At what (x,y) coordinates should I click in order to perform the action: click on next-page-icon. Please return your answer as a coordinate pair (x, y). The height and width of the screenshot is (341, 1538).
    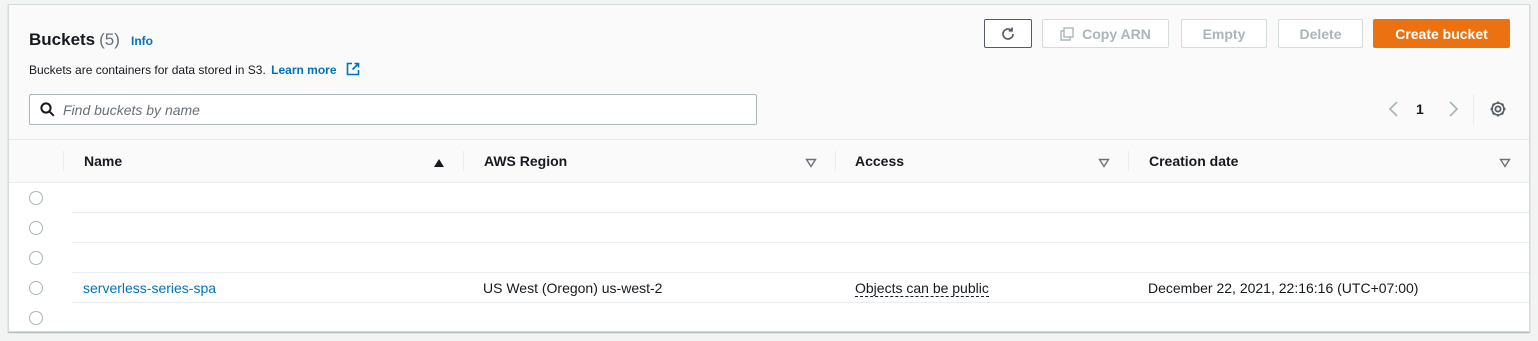
    Looking at the image, I should click on (1453, 111).